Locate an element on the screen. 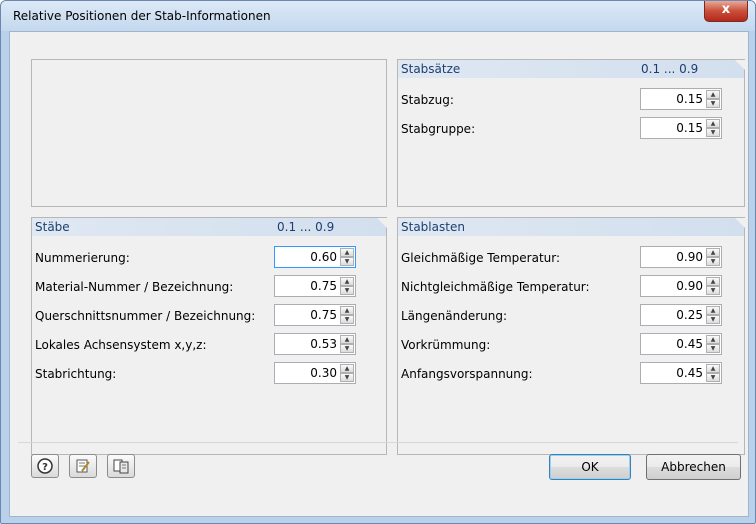 Image resolution: width=756 pixels, height=524 pixels. staebe-row: Material-Nummer / Bezeichnung: 0.75 ▲ ▼ is located at coordinates (209, 286).